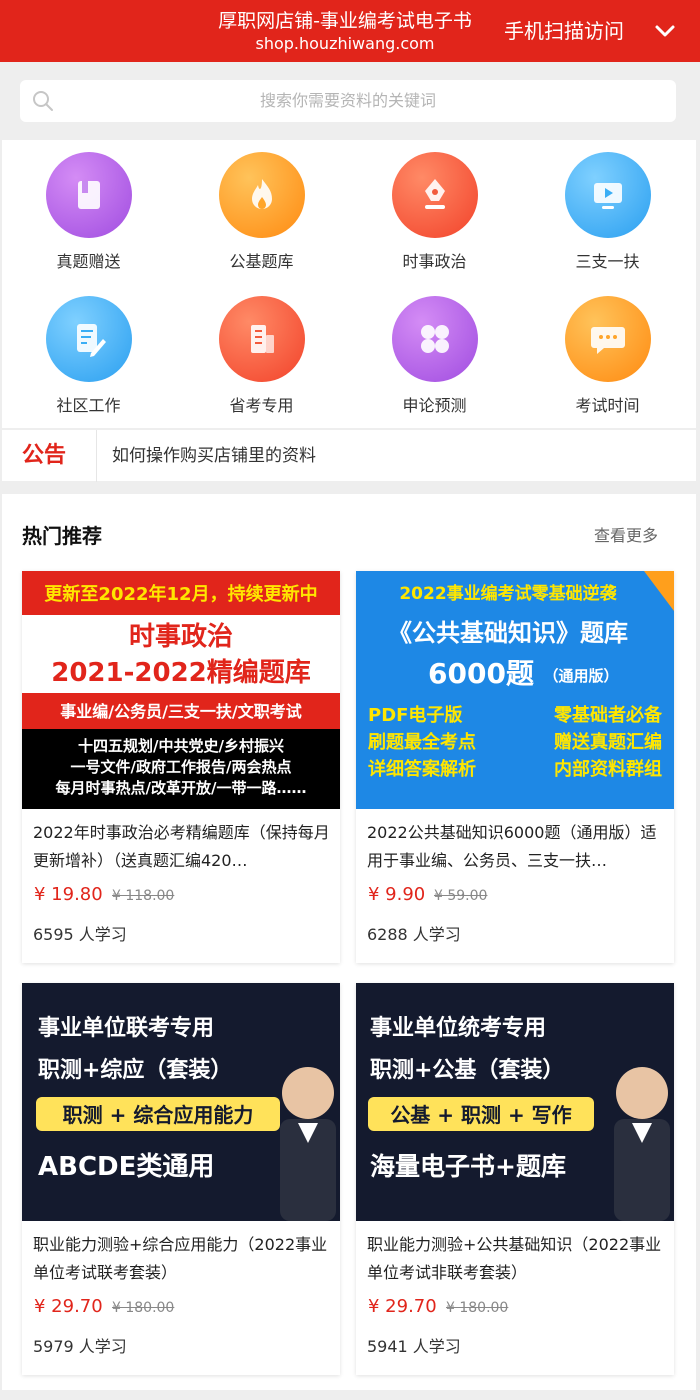 The height and width of the screenshot is (1400, 700). I want to click on category-sanzhi: 三支一扶, so click(607, 212).